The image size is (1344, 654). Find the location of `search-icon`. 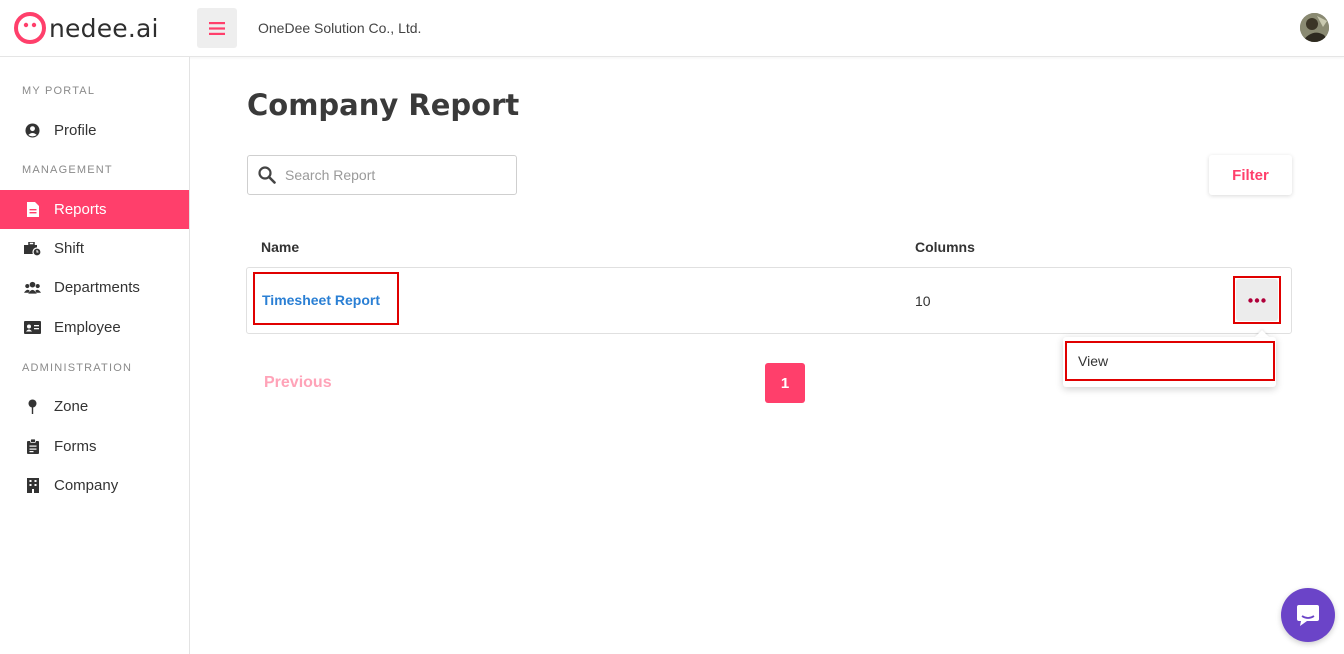

search-icon is located at coordinates (267, 175).